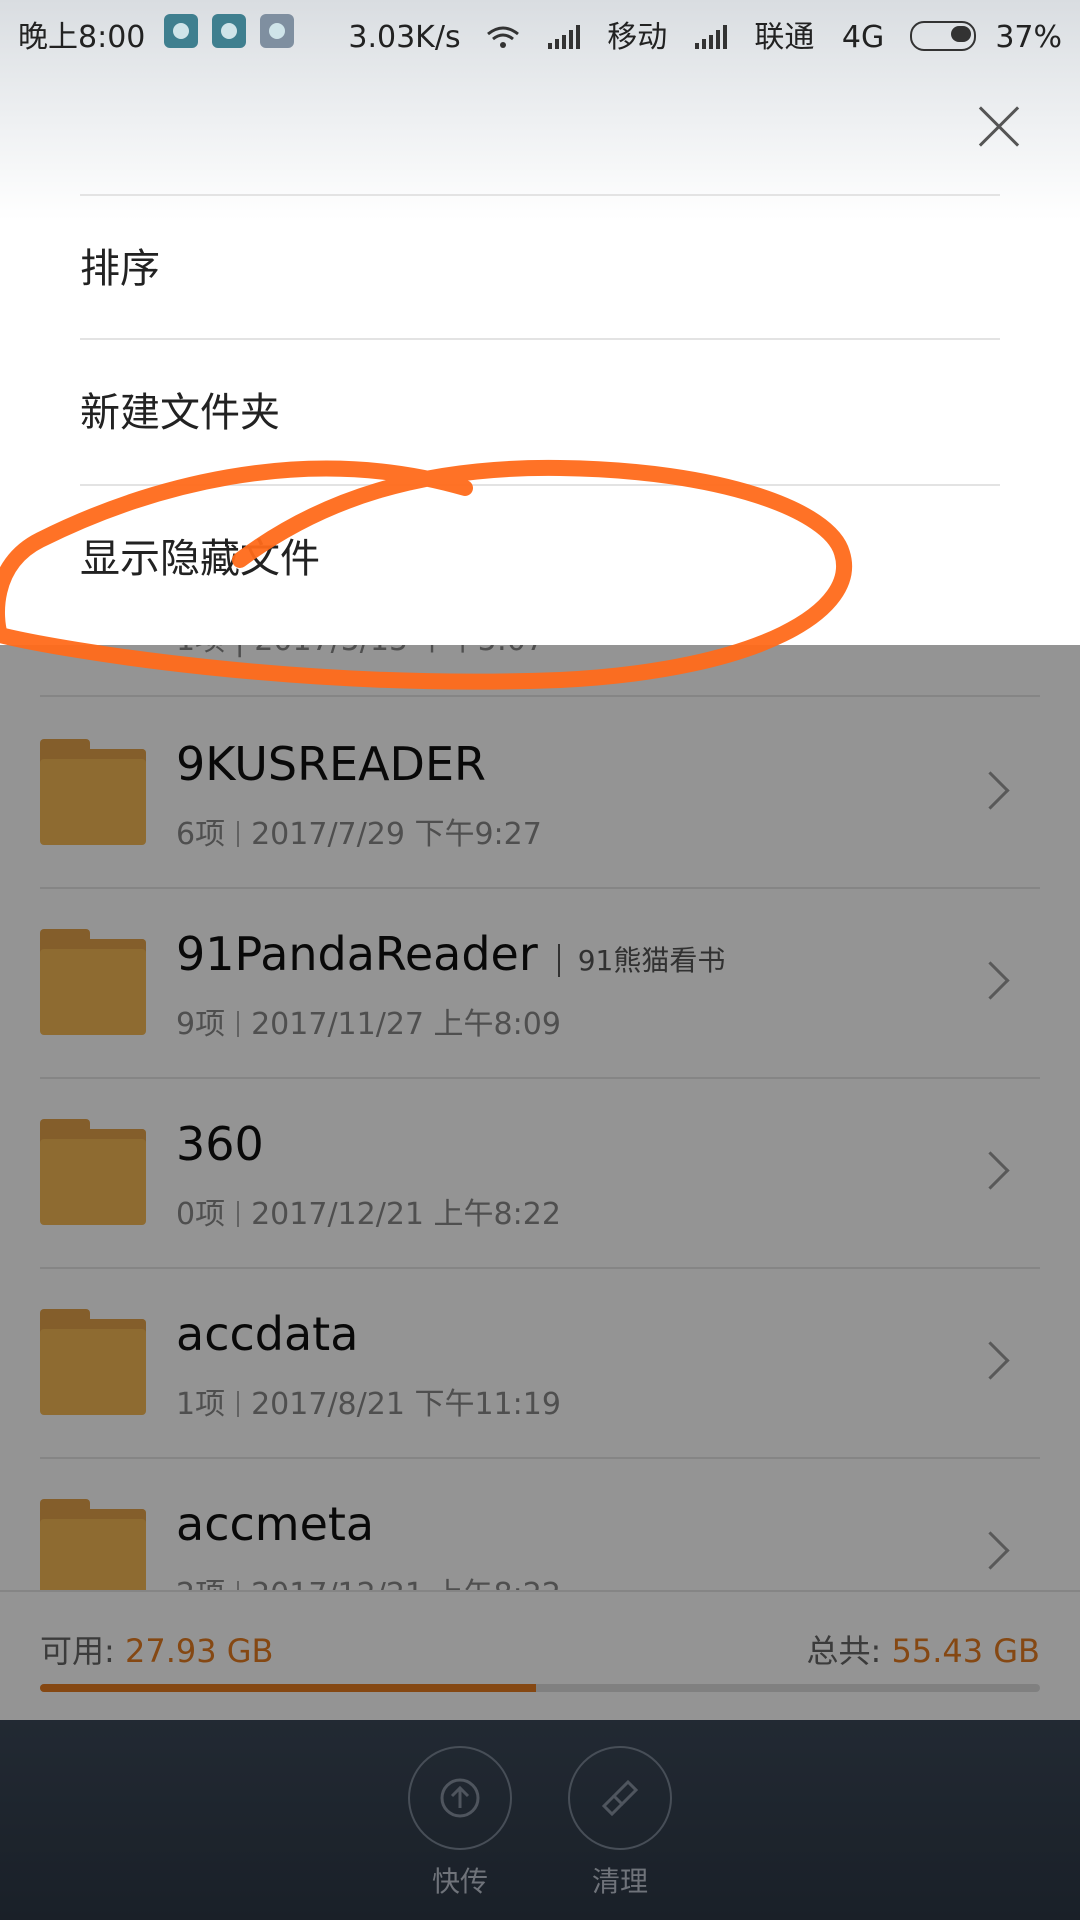 The height and width of the screenshot is (1920, 1080). I want to click on carrier-1: 移动, so click(637, 37).